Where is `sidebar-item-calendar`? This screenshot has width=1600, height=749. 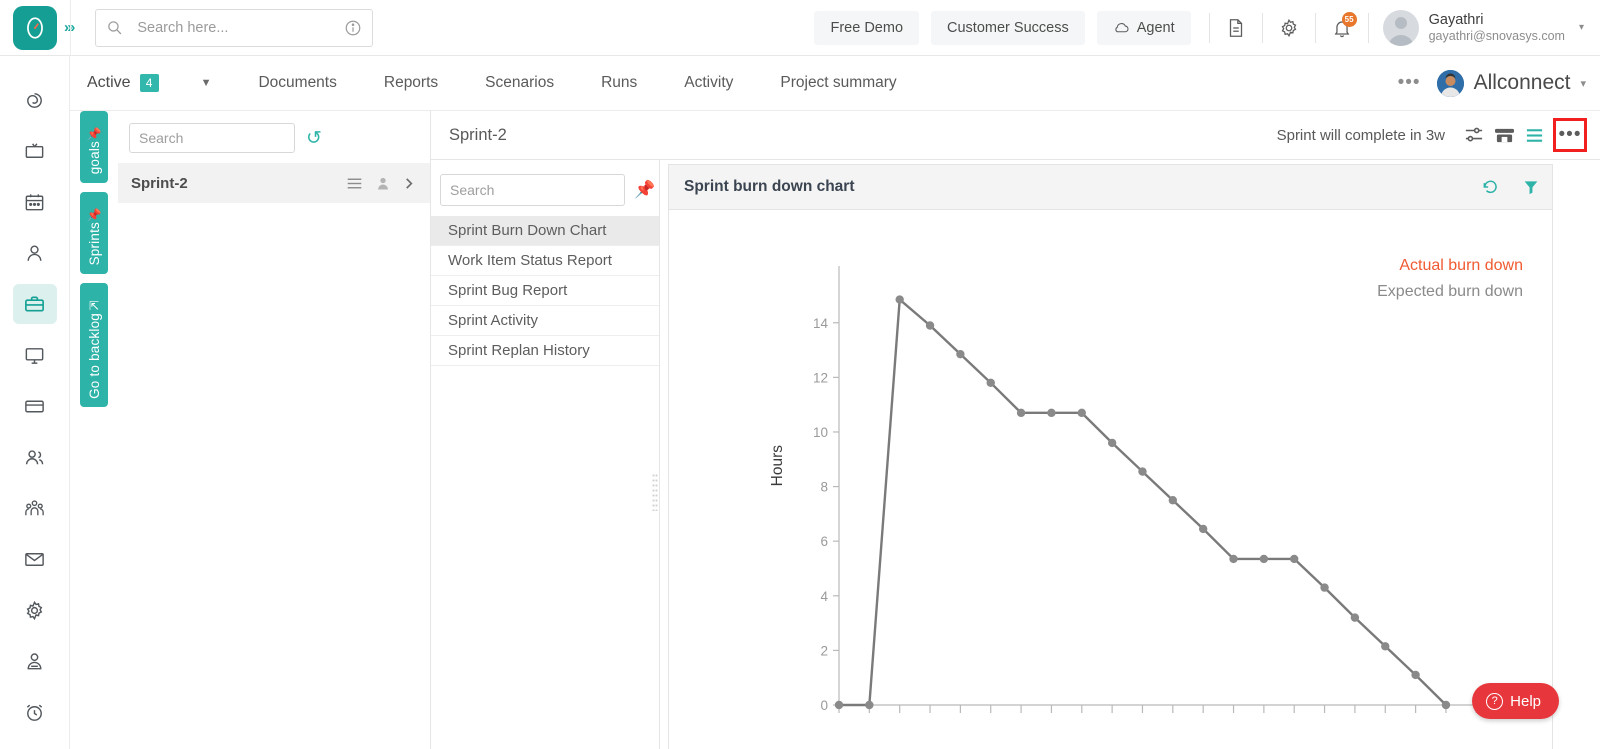
sidebar-item-calendar is located at coordinates (35, 202).